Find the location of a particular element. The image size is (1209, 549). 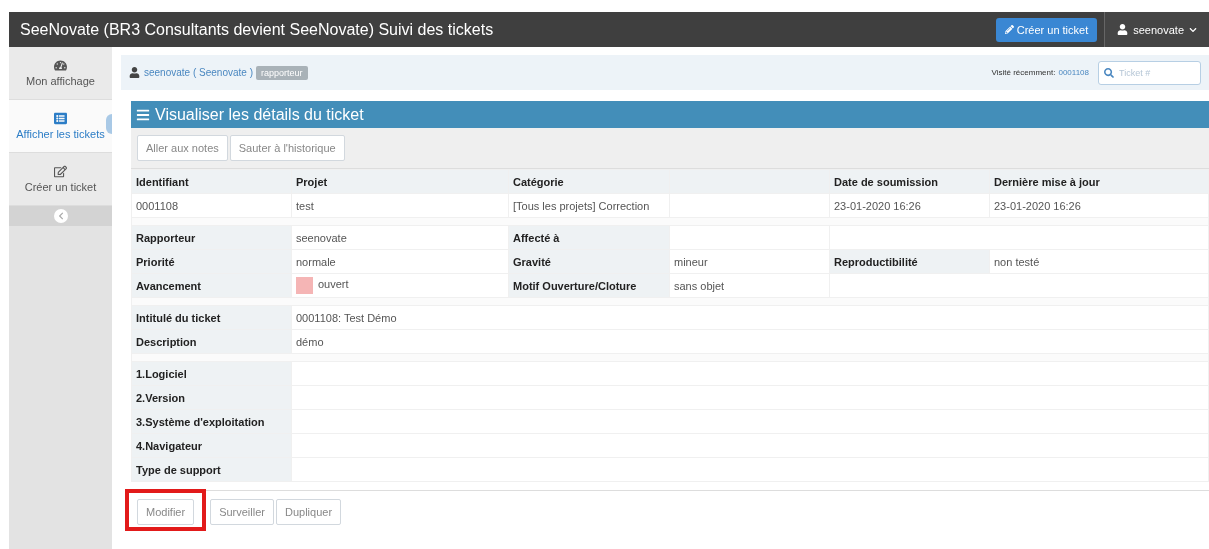

search-field: Ticket # is located at coordinates (1149, 72).